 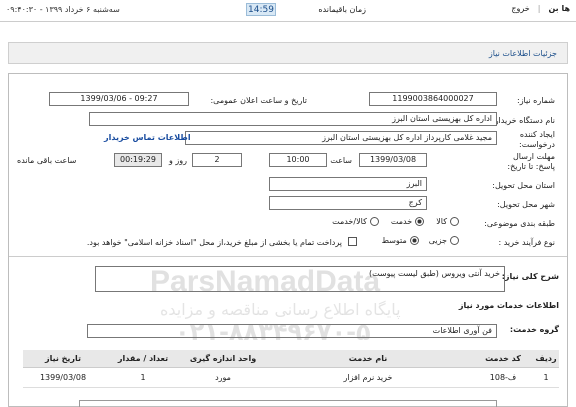 I want to click on category-option-goods: کالا, so click(x=447, y=221).